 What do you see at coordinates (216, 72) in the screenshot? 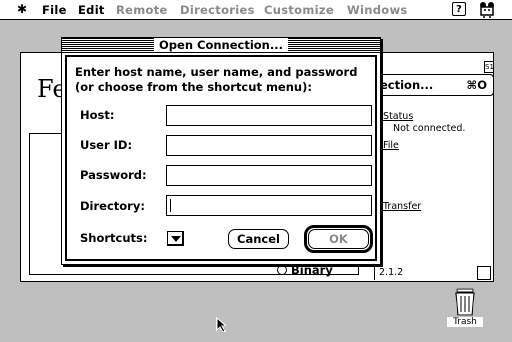
I see `instruction-line-1: Enter host name, user name, and password` at bounding box center [216, 72].